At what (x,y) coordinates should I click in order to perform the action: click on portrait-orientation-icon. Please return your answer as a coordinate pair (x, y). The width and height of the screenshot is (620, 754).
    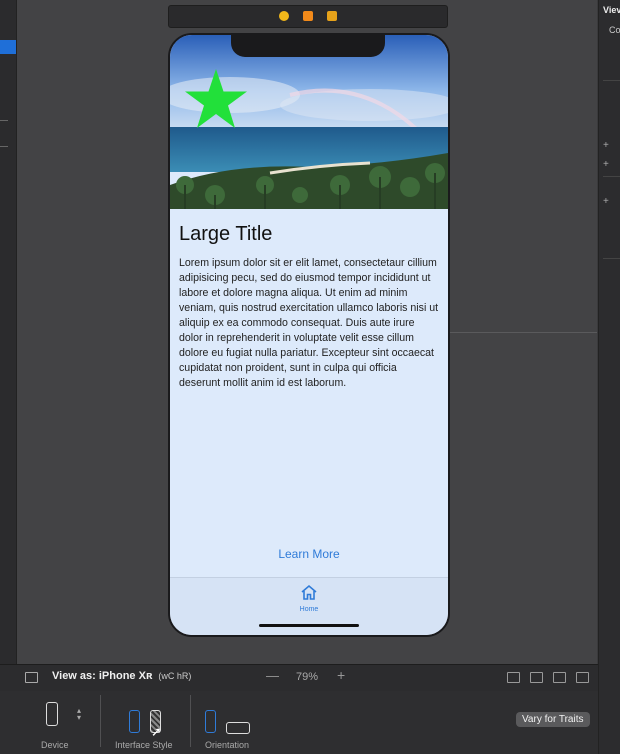
    Looking at the image, I should click on (210, 721).